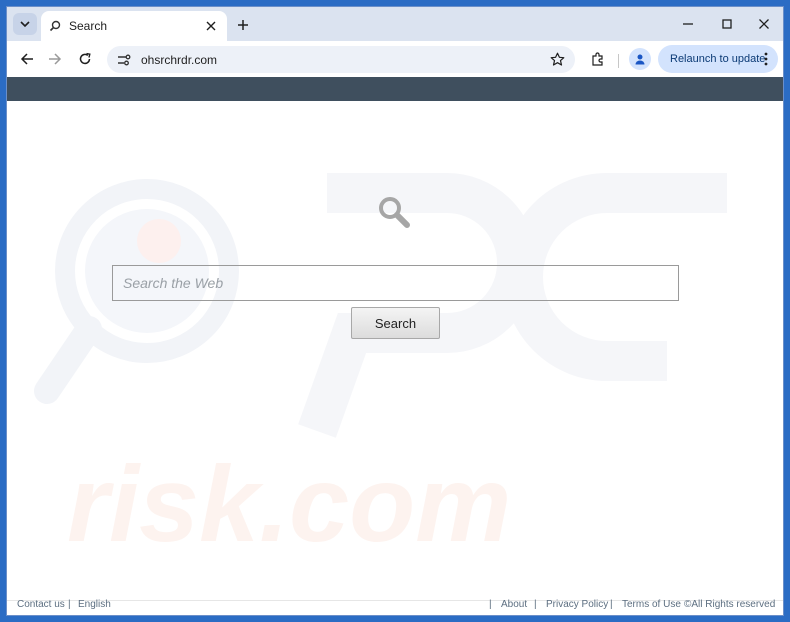 The height and width of the screenshot is (622, 790). Describe the element at coordinates (395, 24) in the screenshot. I see `tab-strip: Search` at that location.